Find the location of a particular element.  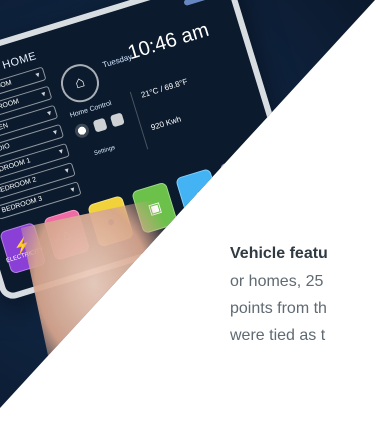

tablet-indicator is located at coordinates (197, 3).